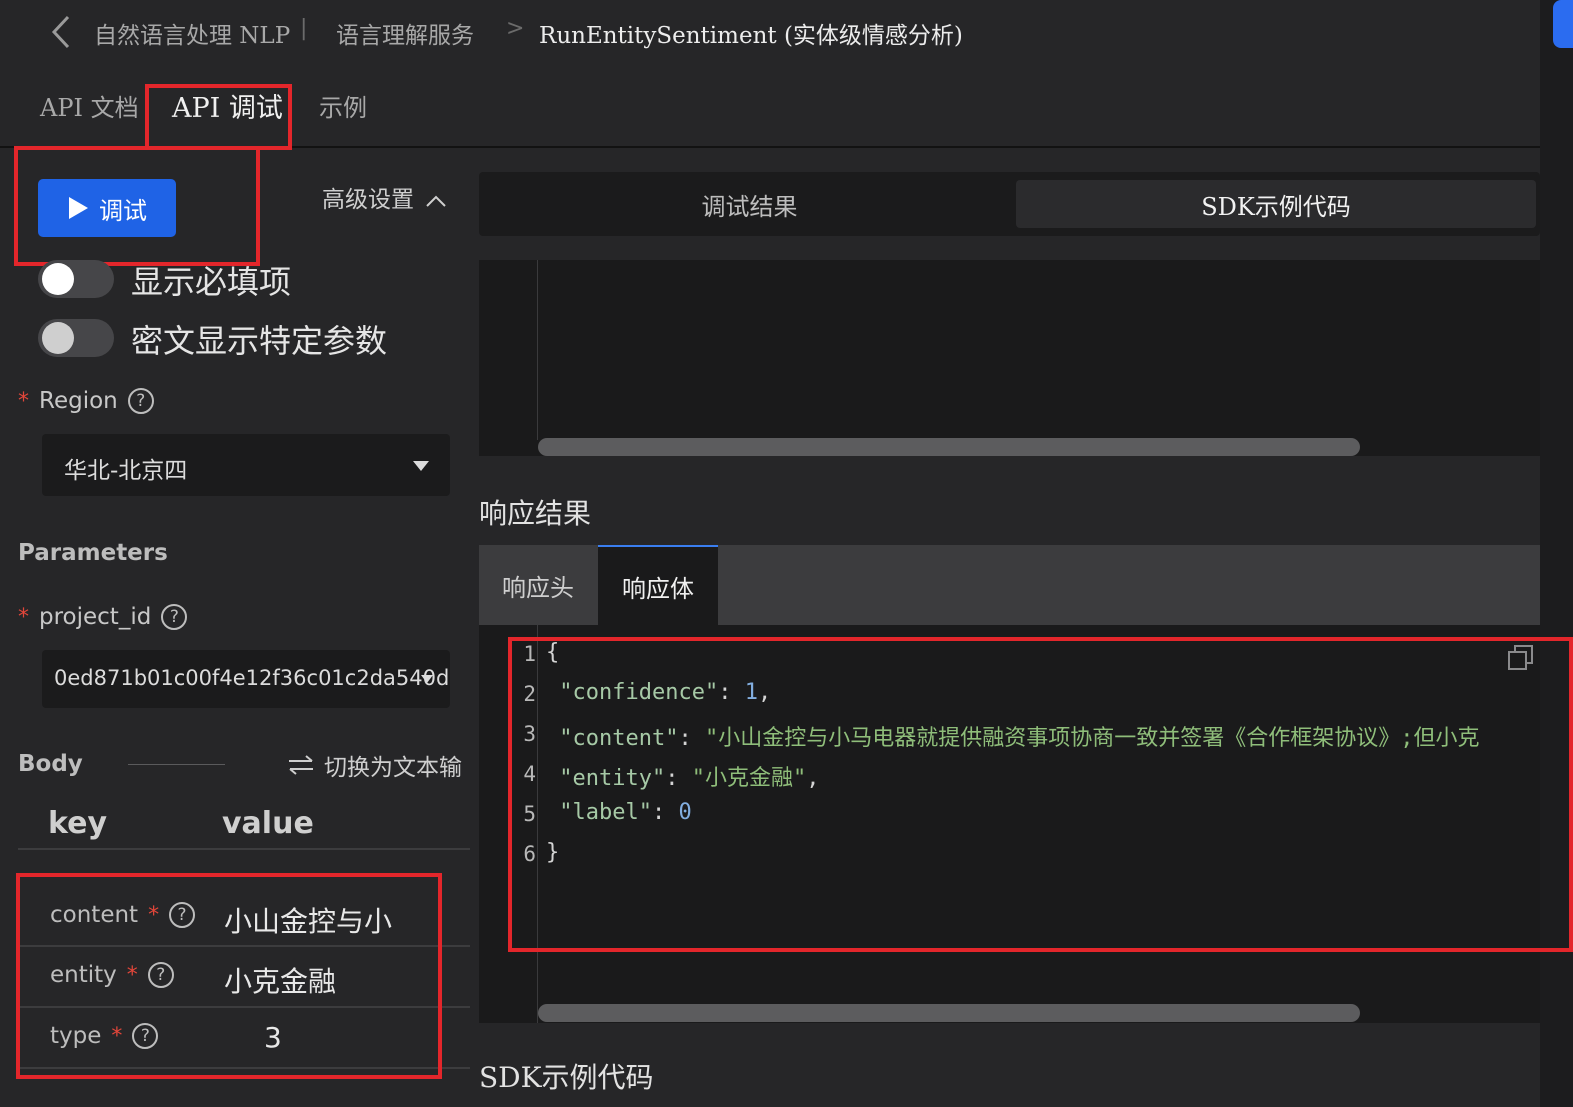 Image resolution: width=1573 pixels, height=1107 pixels. Describe the element at coordinates (405, 33) in the screenshot. I see `breadcrumb-language-understanding: 语言理解服务` at that location.